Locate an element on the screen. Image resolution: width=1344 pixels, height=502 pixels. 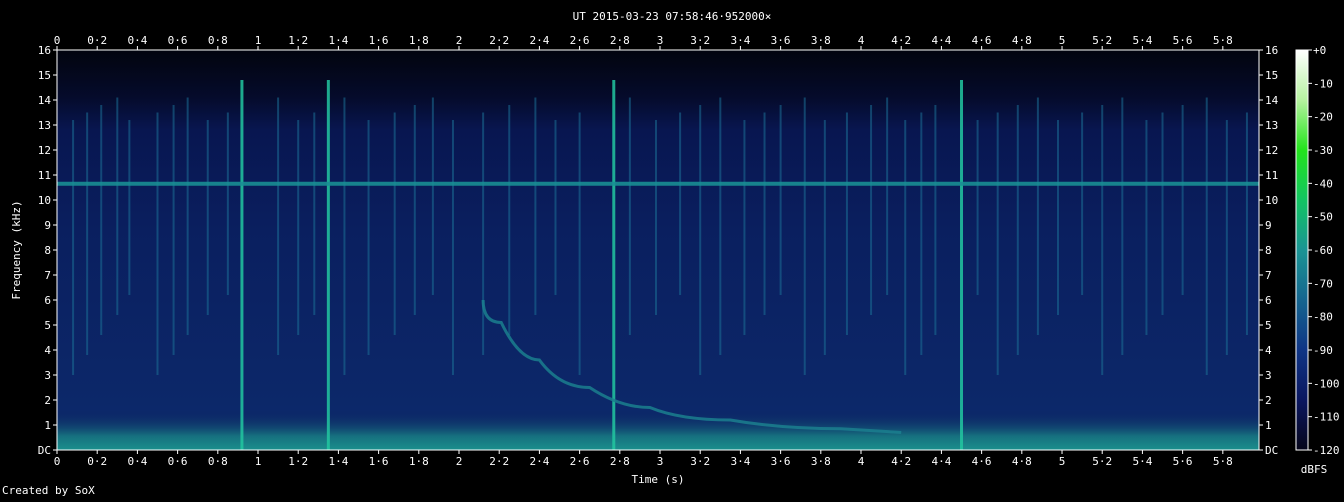
colorbar-tick-label: -90 is located at coordinates (1323, 350).